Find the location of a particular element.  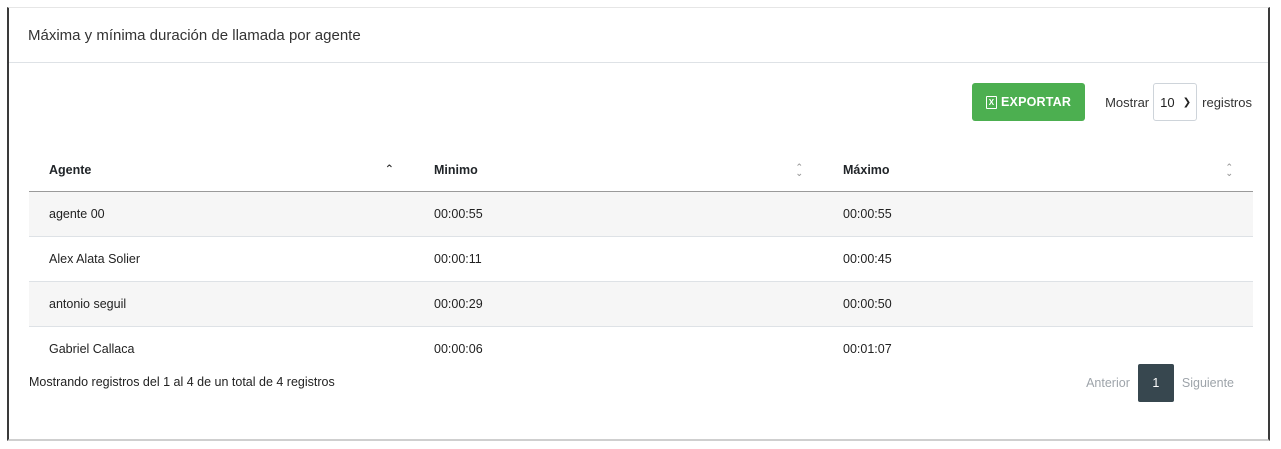

table-row: antonio seguil 00:00:29 00:00:50 is located at coordinates (641, 304).